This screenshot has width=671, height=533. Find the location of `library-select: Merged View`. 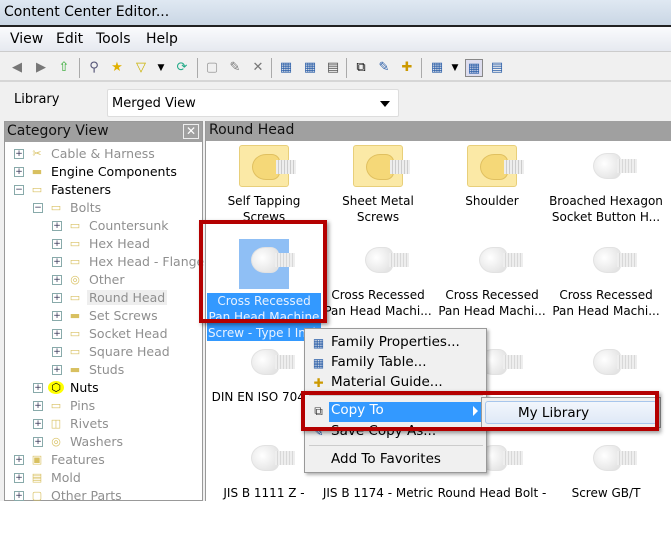

library-select: Merged View is located at coordinates (253, 103).